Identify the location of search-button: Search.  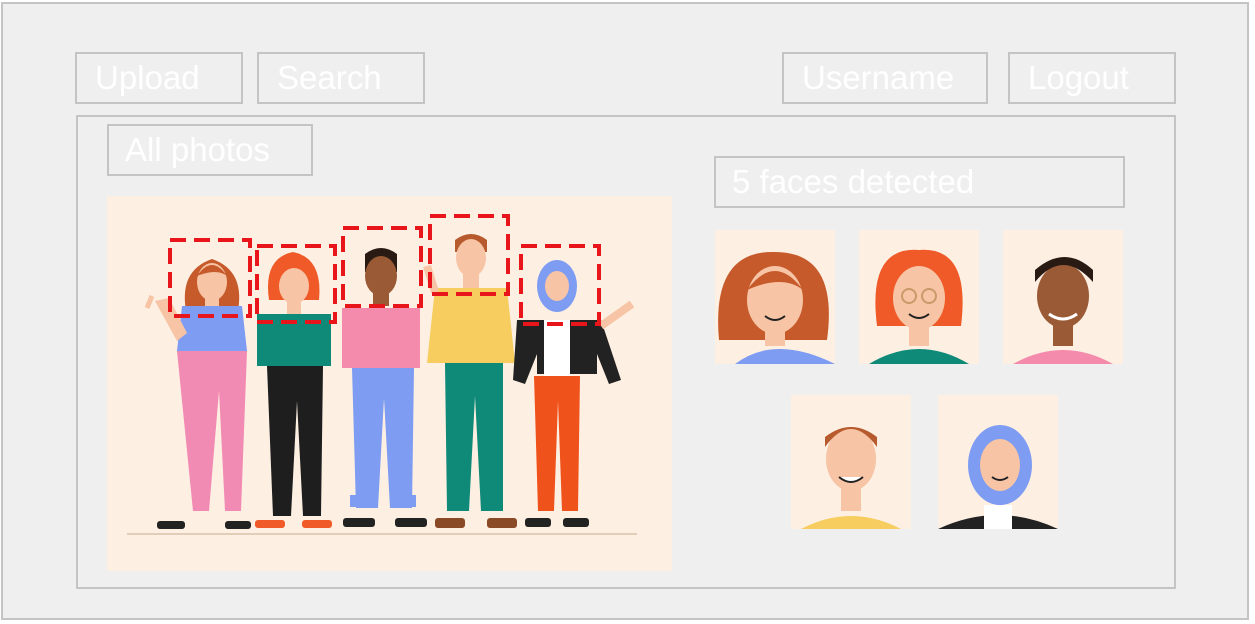
(341, 78).